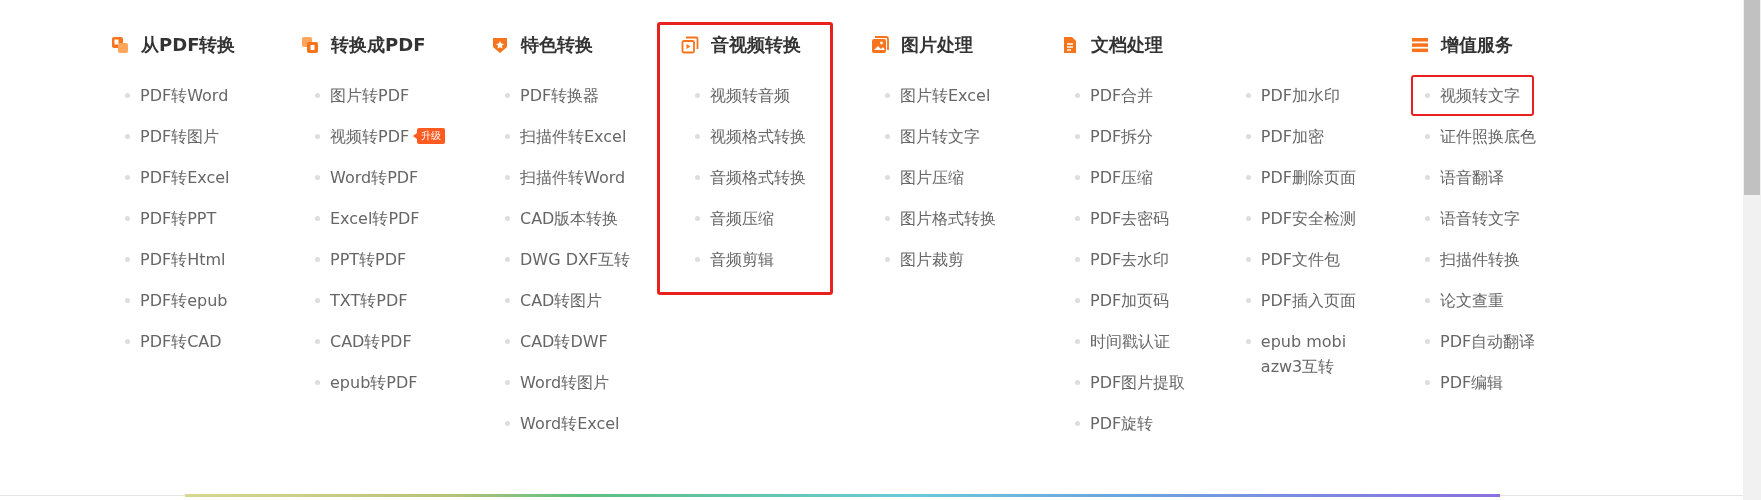 Image resolution: width=1761 pixels, height=500 pixels. Describe the element at coordinates (924, 177) in the screenshot. I see `menu-item: 图片压缩` at that location.